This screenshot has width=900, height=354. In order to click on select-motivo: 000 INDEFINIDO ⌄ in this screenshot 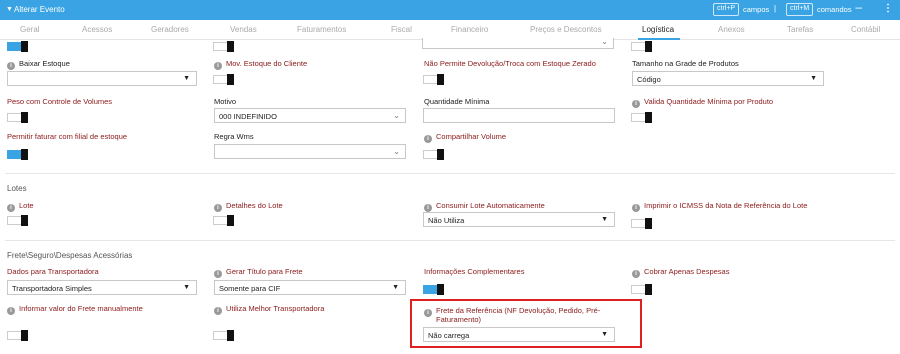, I will do `click(310, 115)`.